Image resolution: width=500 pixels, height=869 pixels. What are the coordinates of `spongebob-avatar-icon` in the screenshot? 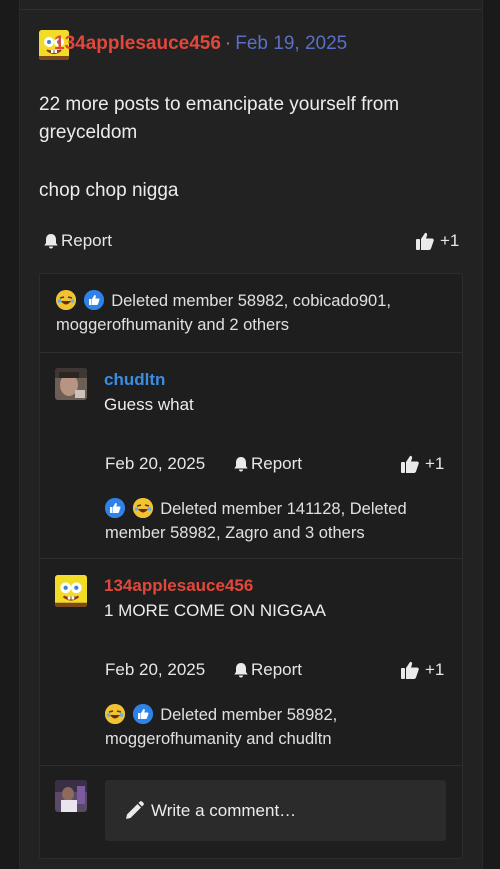 It's located at (71, 591).